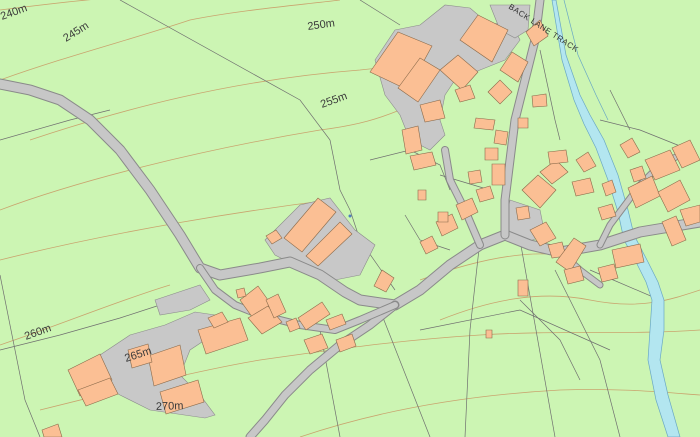 Image resolution: width=700 pixels, height=437 pixels. Describe the element at coordinates (76, 32) in the screenshot. I see `contour-label-245: 245m` at that location.